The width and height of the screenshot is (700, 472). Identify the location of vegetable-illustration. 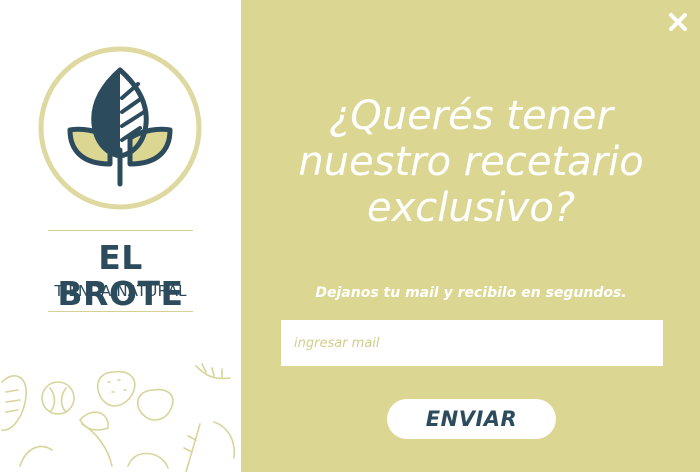
(118, 417).